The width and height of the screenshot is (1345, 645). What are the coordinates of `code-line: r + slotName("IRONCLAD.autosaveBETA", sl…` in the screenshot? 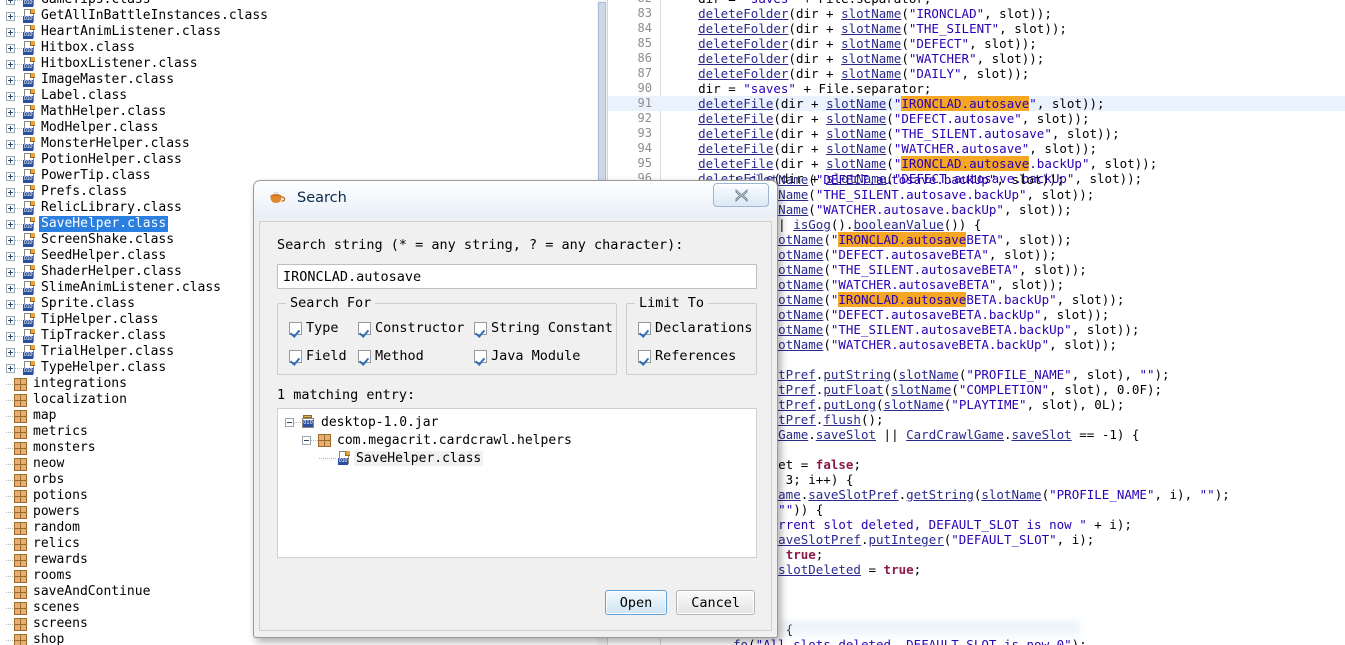 It's located at (1039, 239).